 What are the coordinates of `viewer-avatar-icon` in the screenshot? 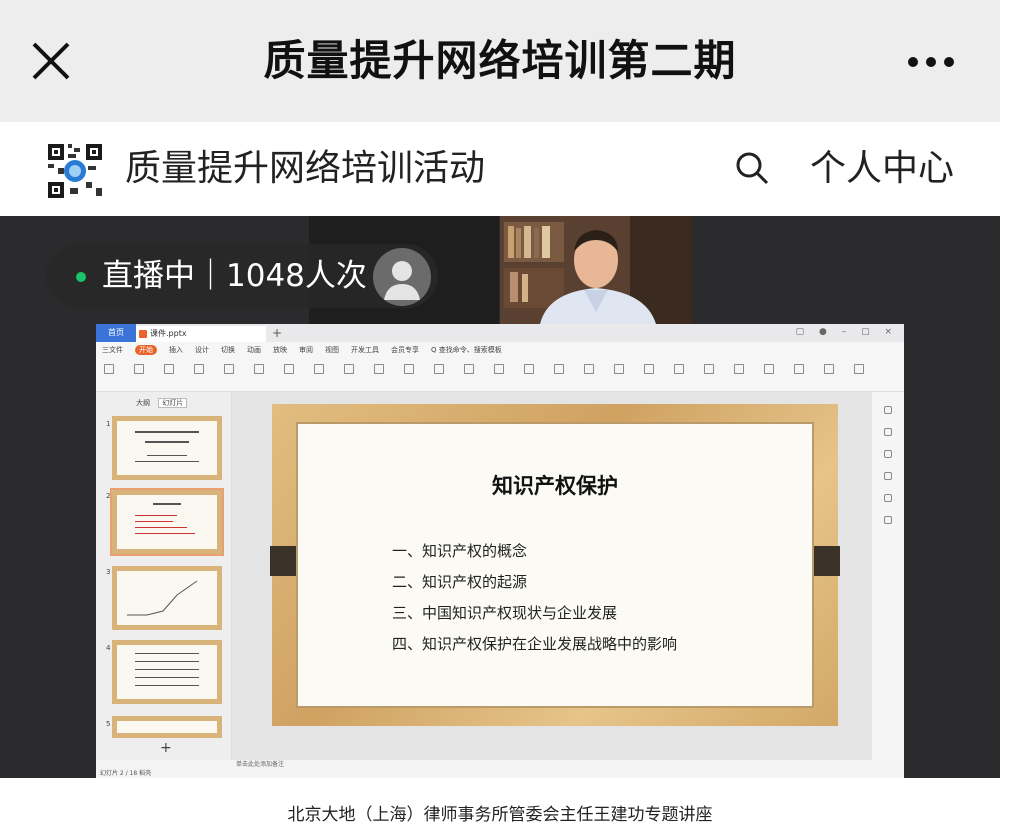 It's located at (402, 277).